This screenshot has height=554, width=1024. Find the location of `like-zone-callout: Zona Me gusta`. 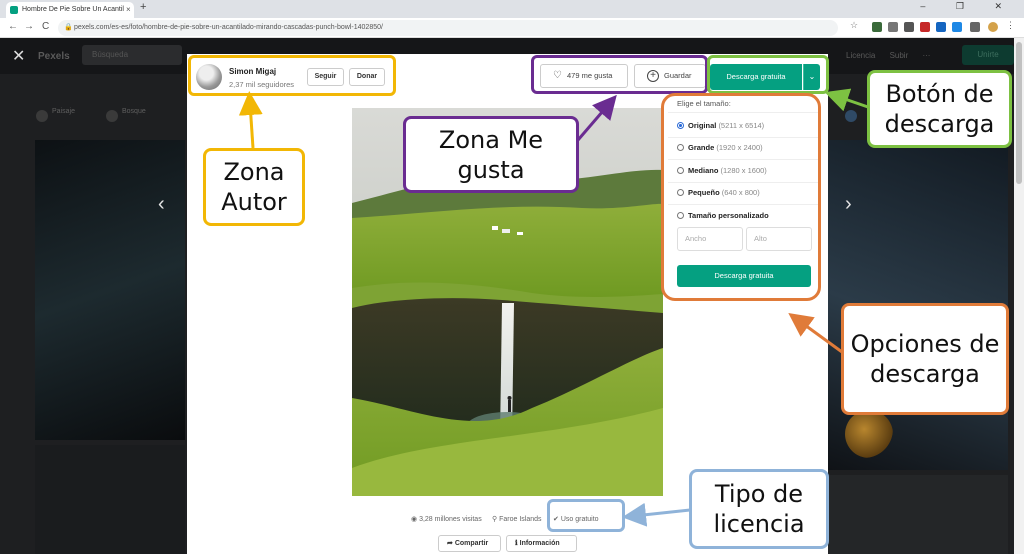

like-zone-callout: Zona Me gusta is located at coordinates (491, 154).